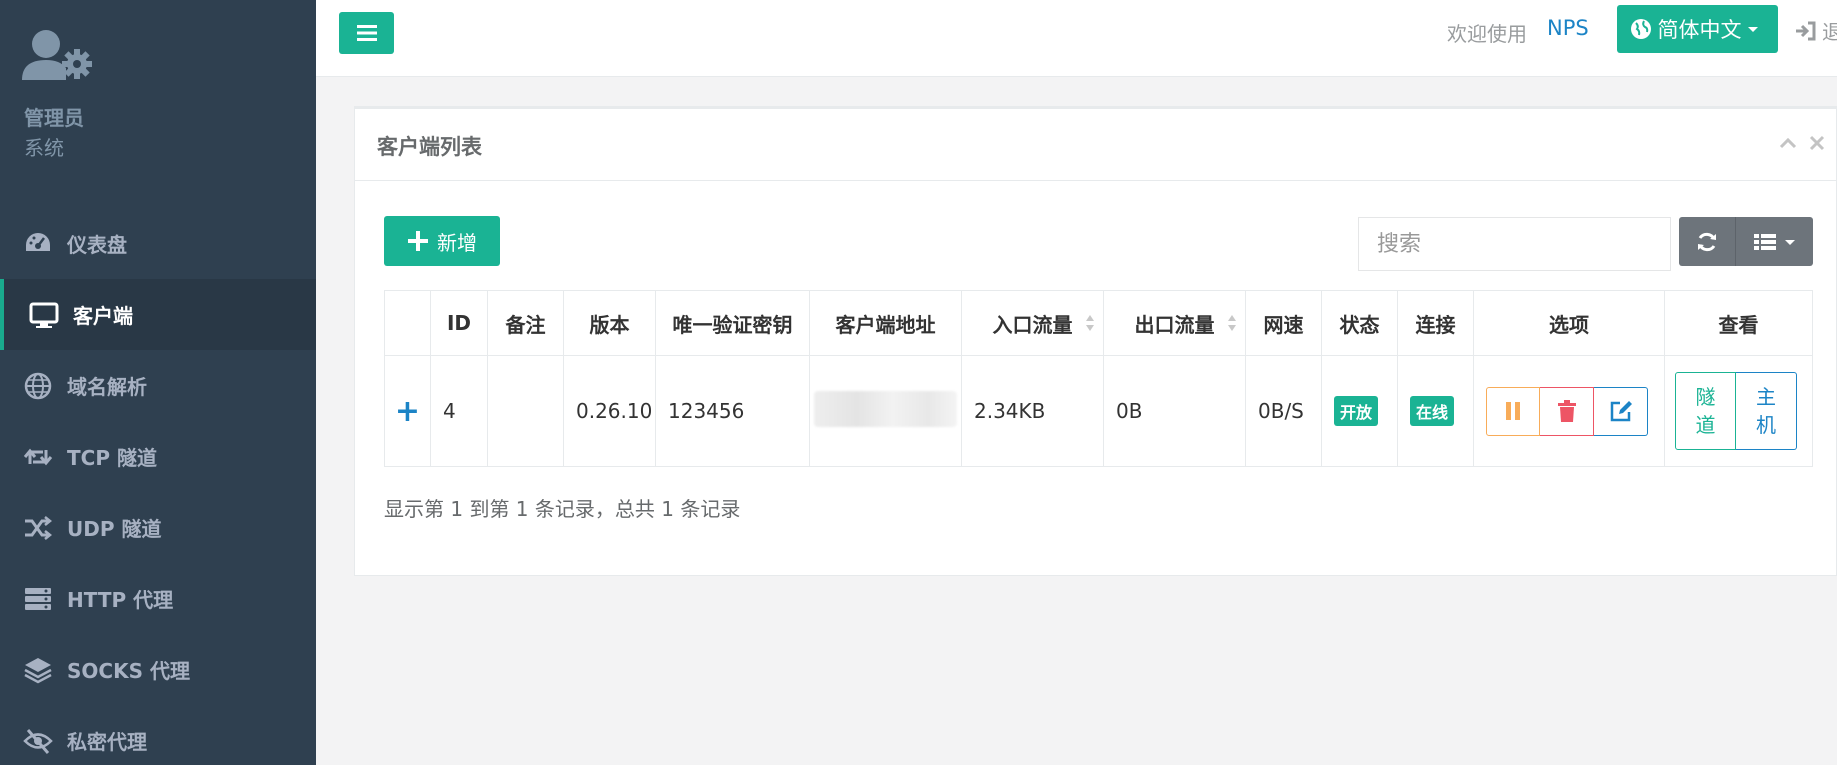 The height and width of the screenshot is (765, 1837). What do you see at coordinates (1788, 143) in the screenshot?
I see `chevron-up-icon` at bounding box center [1788, 143].